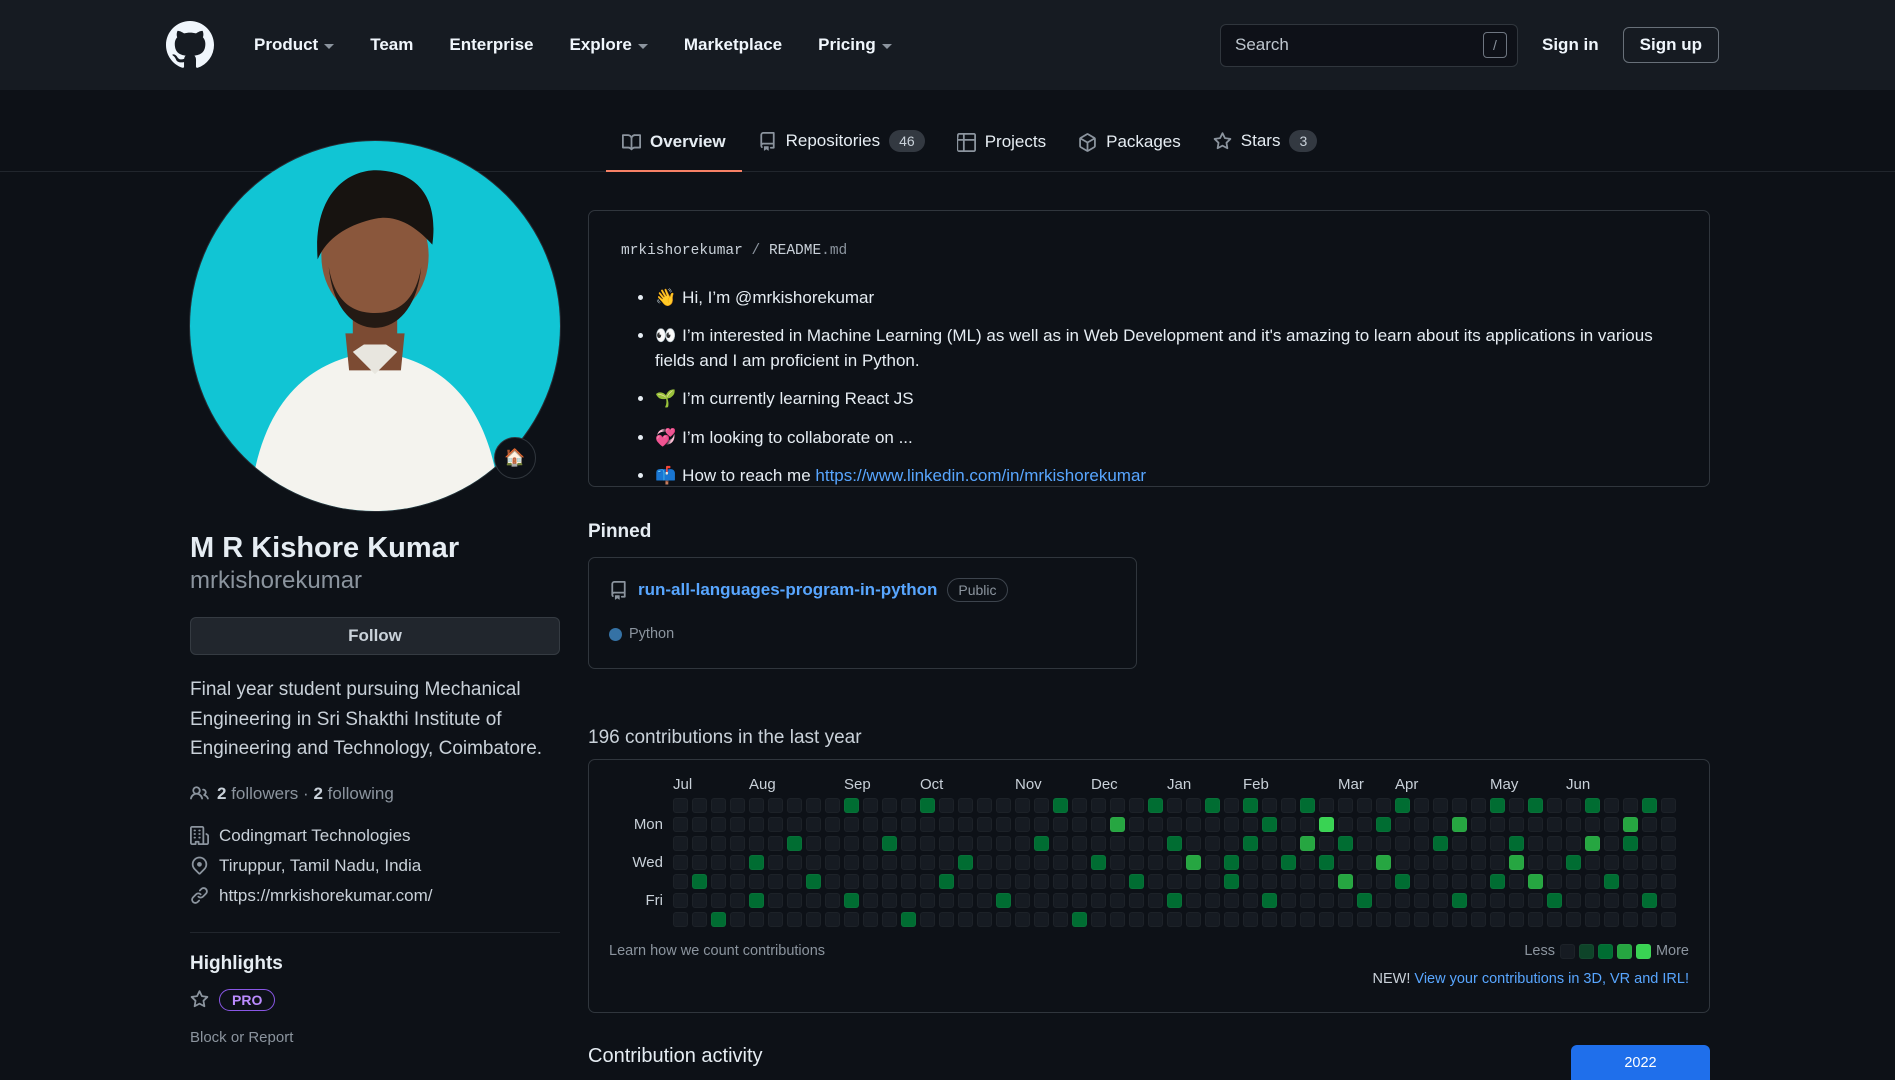 The image size is (1895, 1080). What do you see at coordinates (294, 45) in the screenshot?
I see `nav-item-product: Product` at bounding box center [294, 45].